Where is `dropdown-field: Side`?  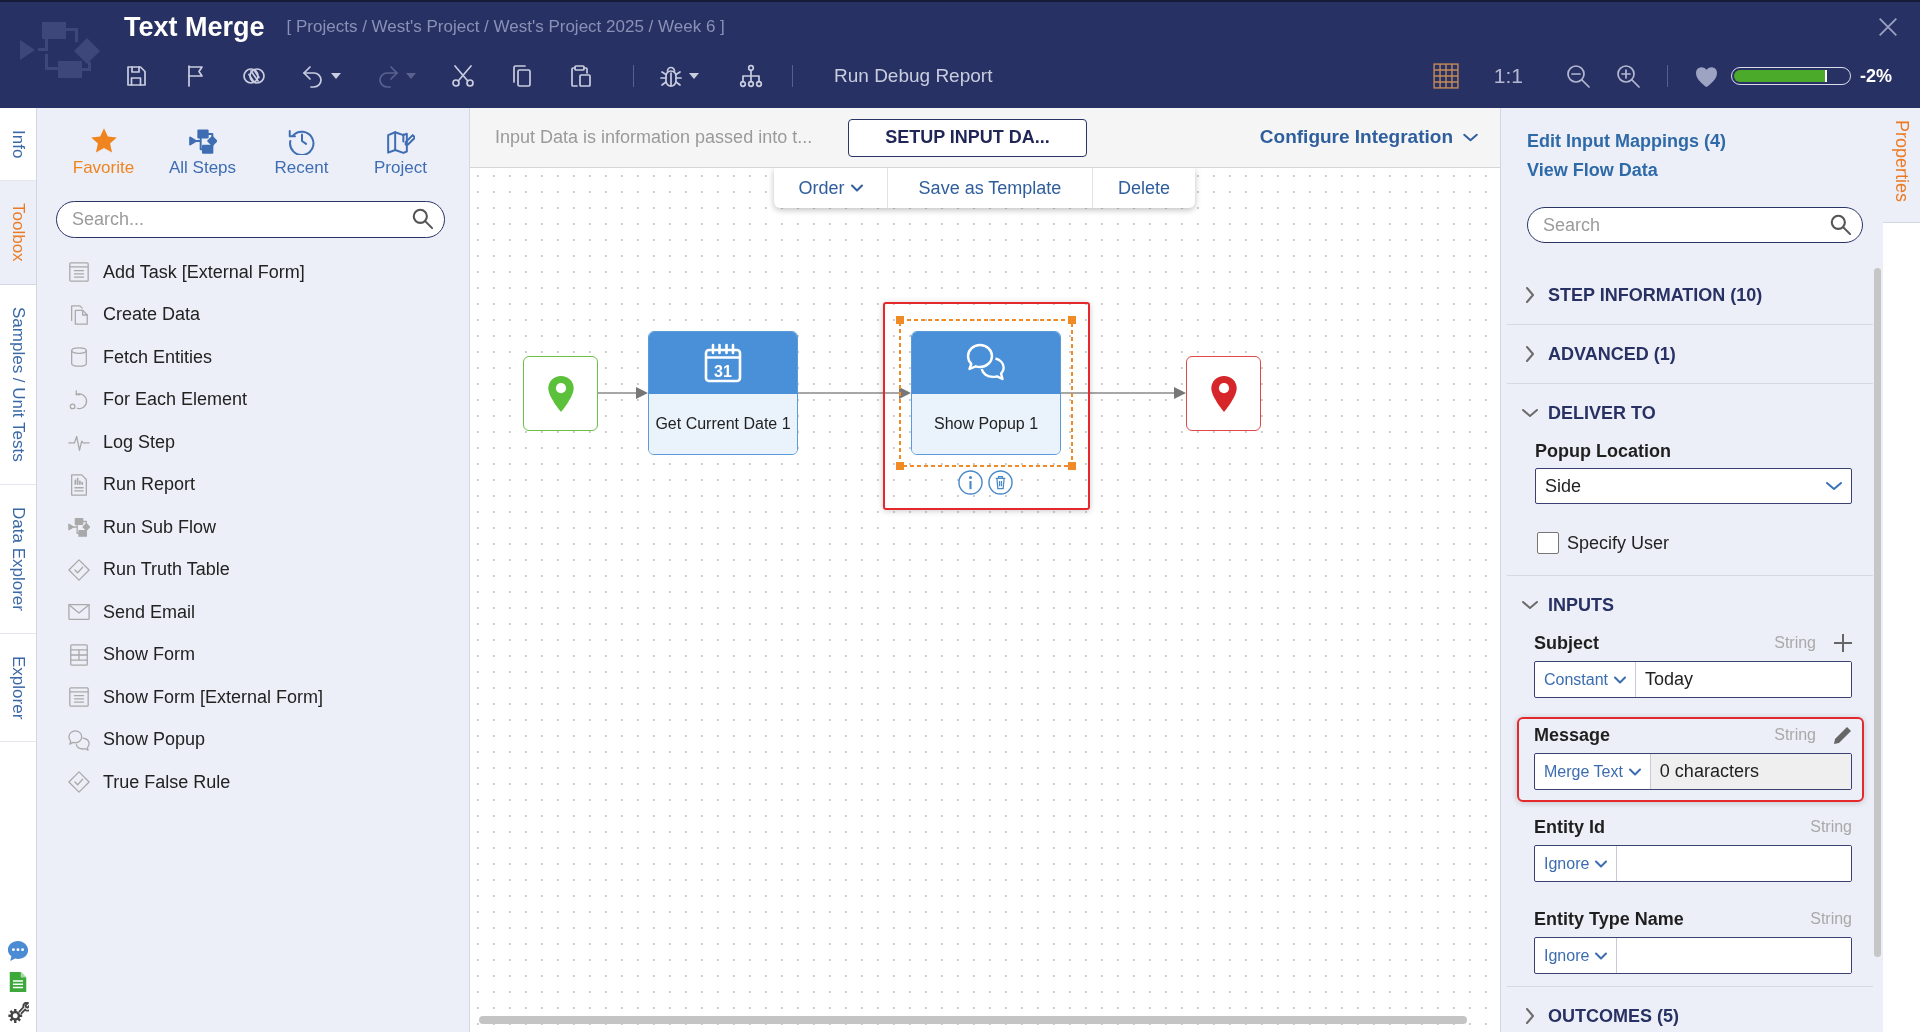
dropdown-field: Side is located at coordinates (1693, 486).